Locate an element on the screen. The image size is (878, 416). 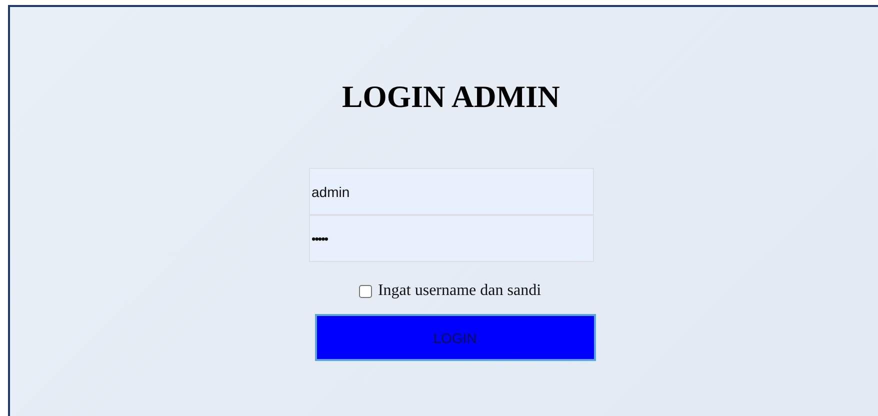
remember-checkbox is located at coordinates (365, 291).